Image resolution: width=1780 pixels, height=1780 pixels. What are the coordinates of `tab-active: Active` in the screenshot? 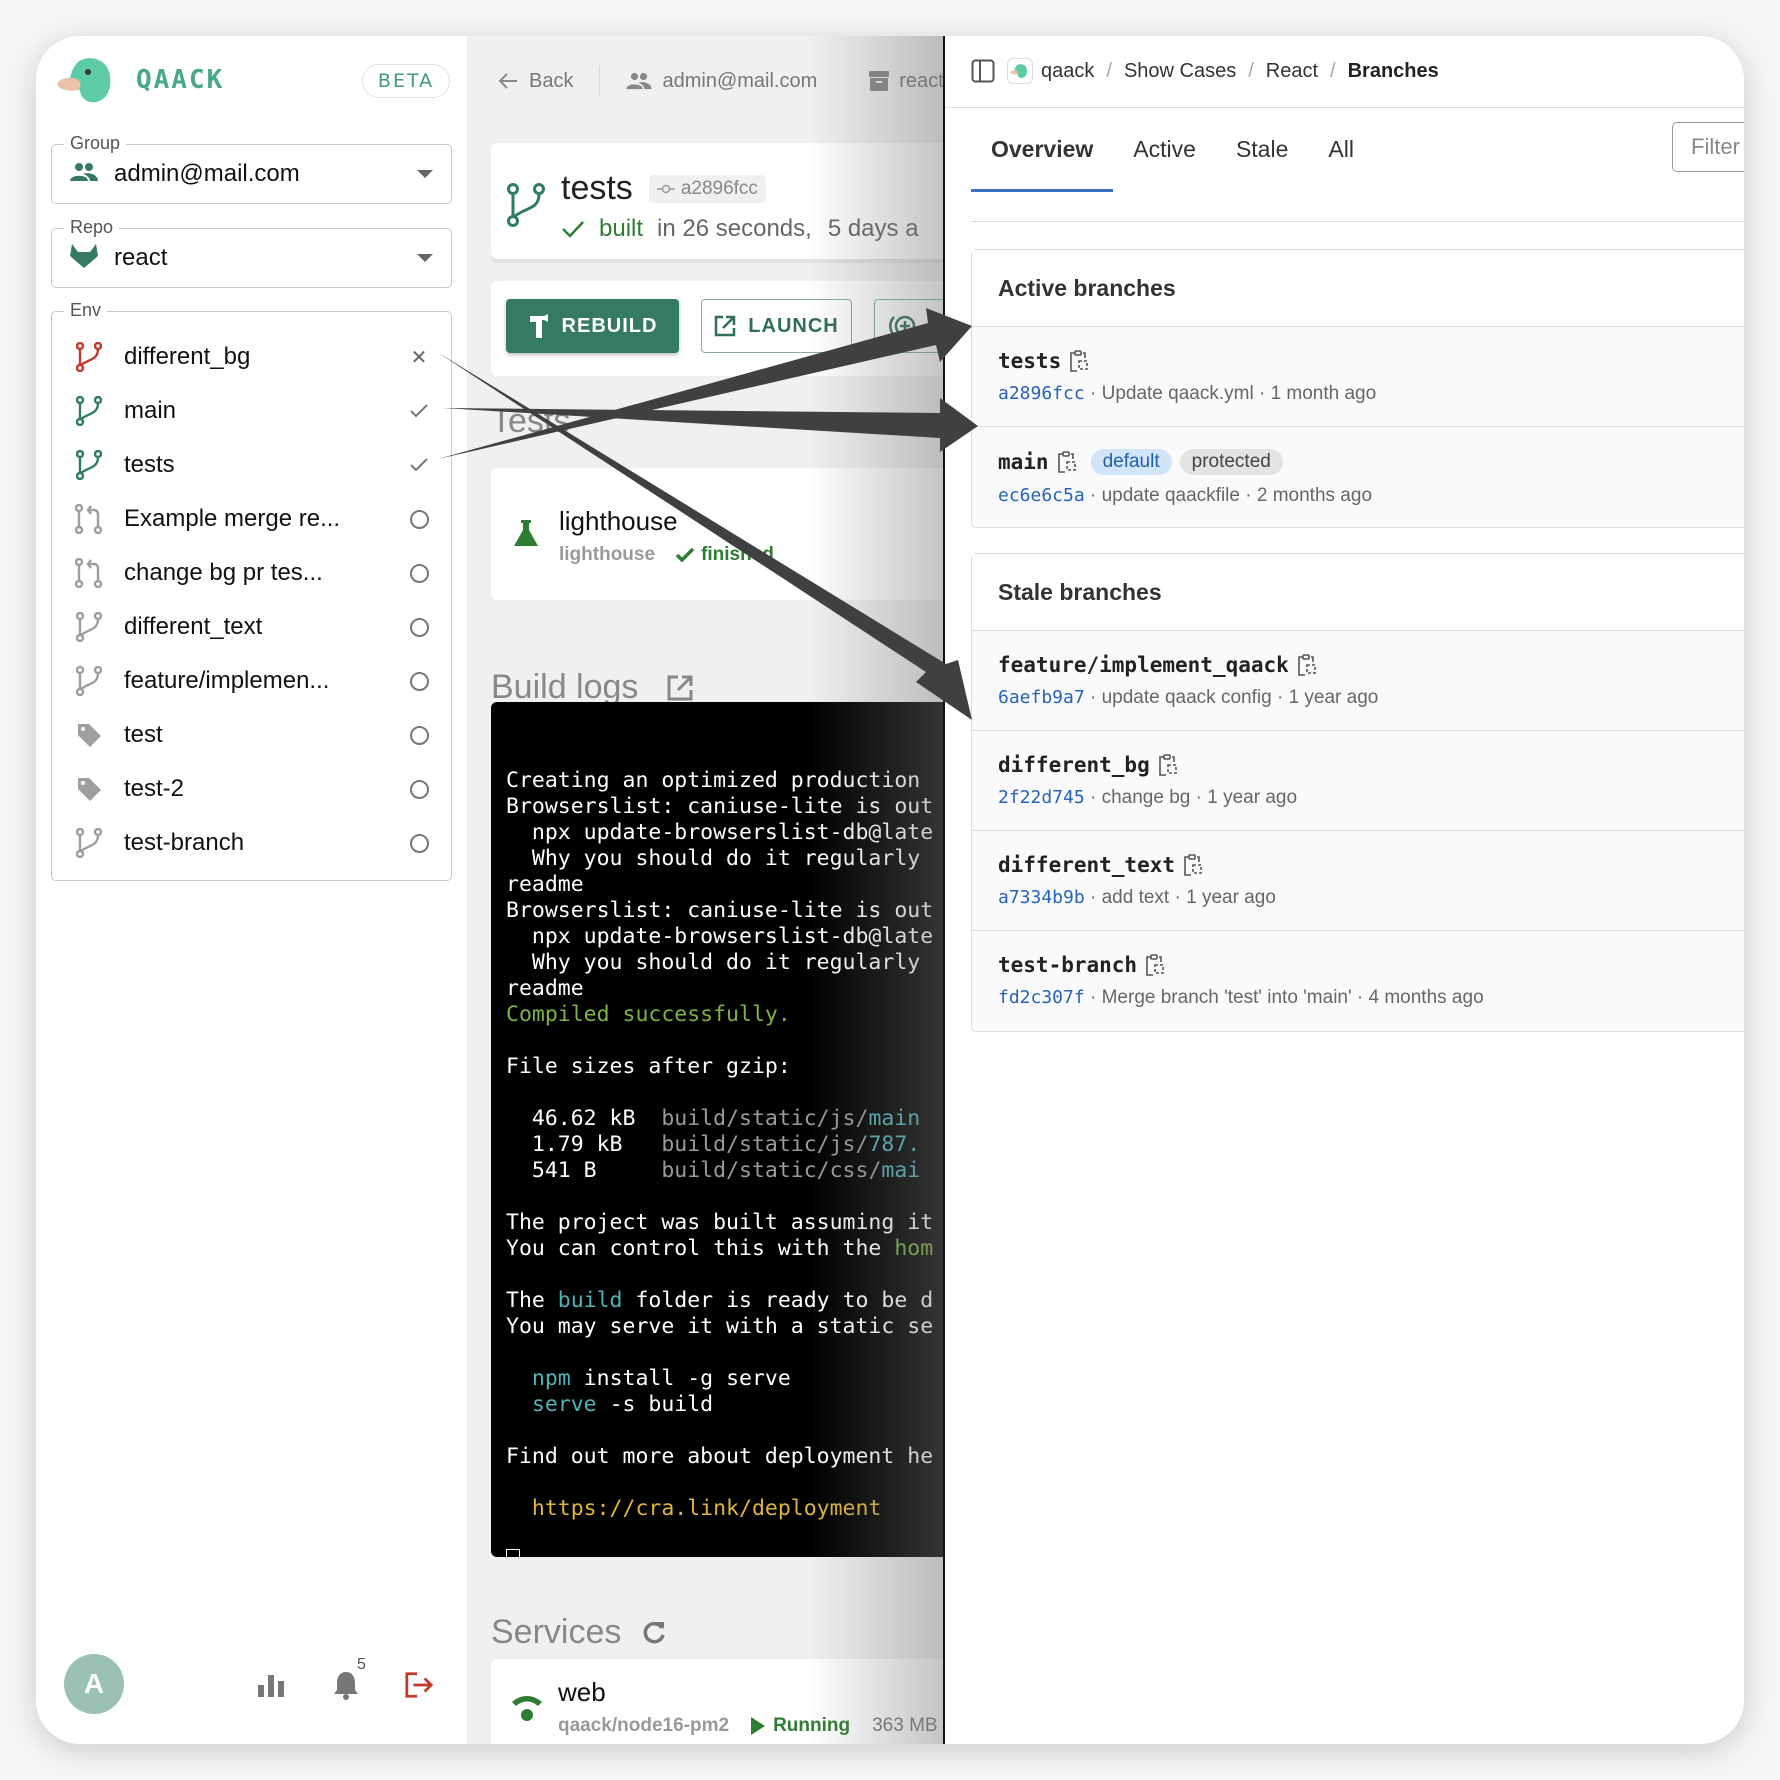 It's located at (1164, 164).